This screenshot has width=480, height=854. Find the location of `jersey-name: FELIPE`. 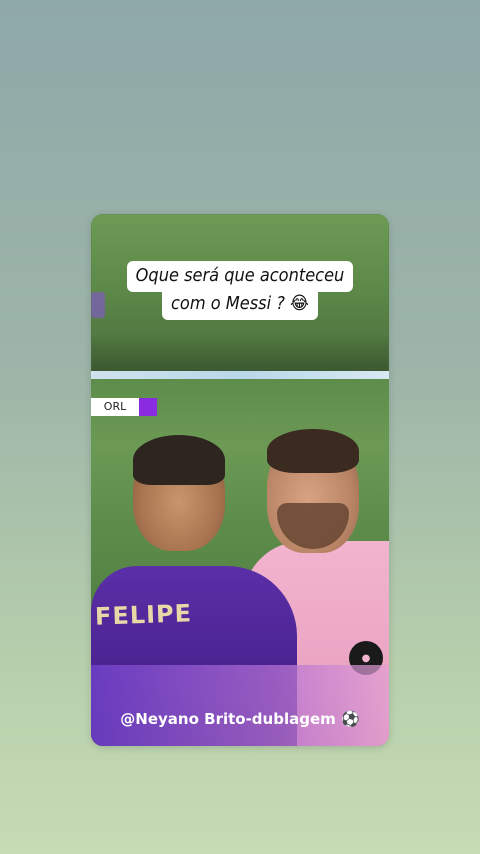

jersey-name: FELIPE is located at coordinates (143, 615).